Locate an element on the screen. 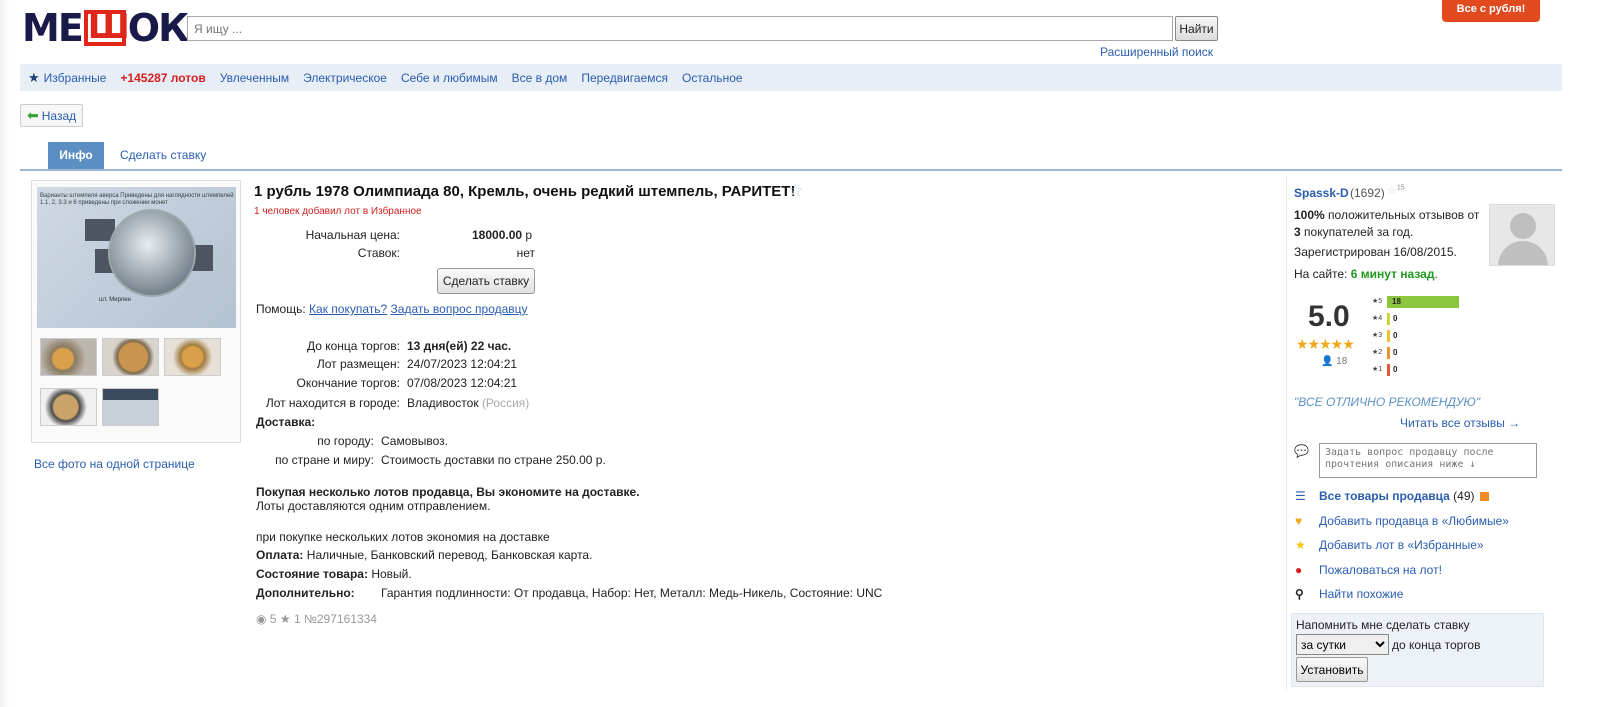 The image size is (1600, 707). seller-badge: ☆15 is located at coordinates (1396, 190).